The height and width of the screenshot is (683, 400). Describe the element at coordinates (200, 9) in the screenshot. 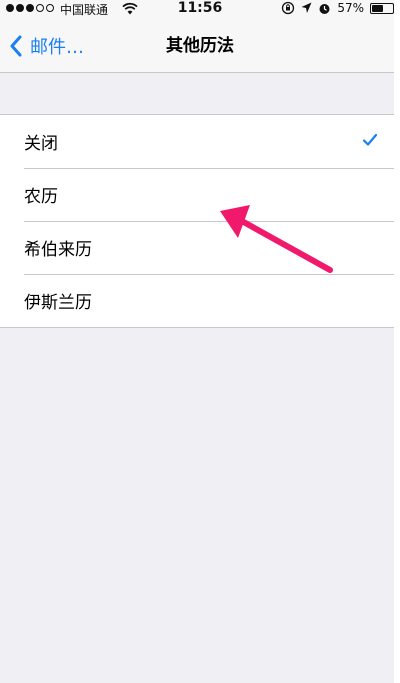

I see `status-bar: 中国联通 11:56 57%` at that location.